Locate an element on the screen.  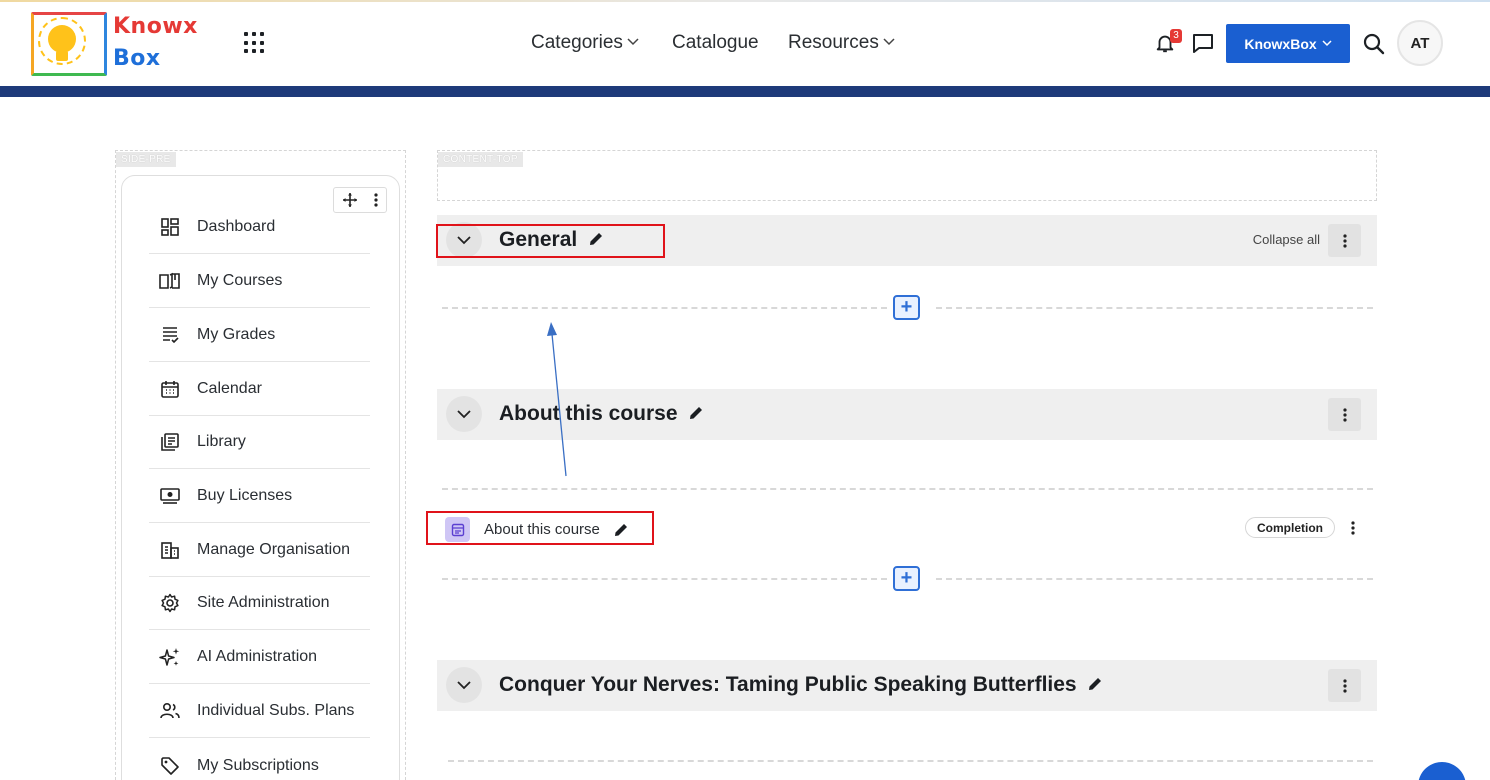
header-bottom-bar is located at coordinates (745, 91).